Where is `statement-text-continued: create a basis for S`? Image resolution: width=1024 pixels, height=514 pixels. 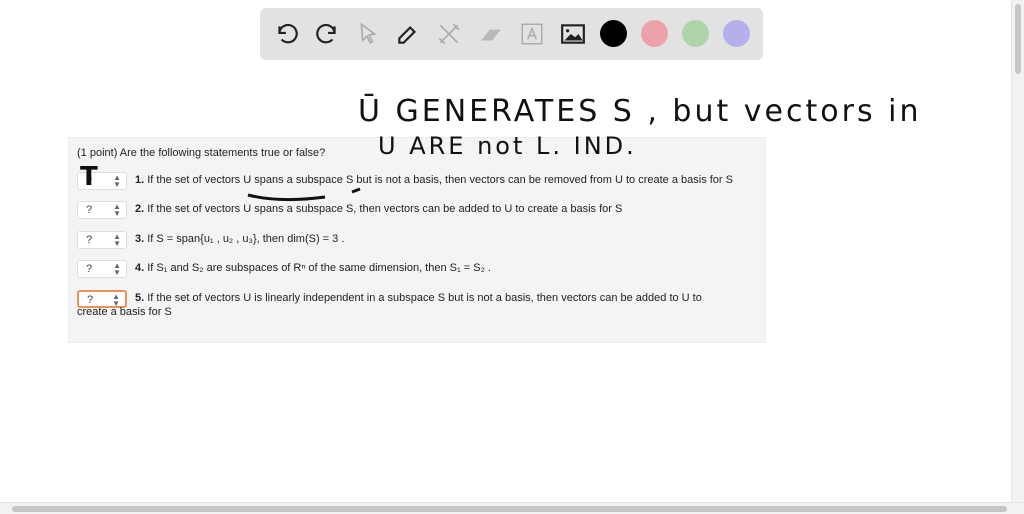
statement-text-continued: create a basis for S is located at coordinates (124, 312).